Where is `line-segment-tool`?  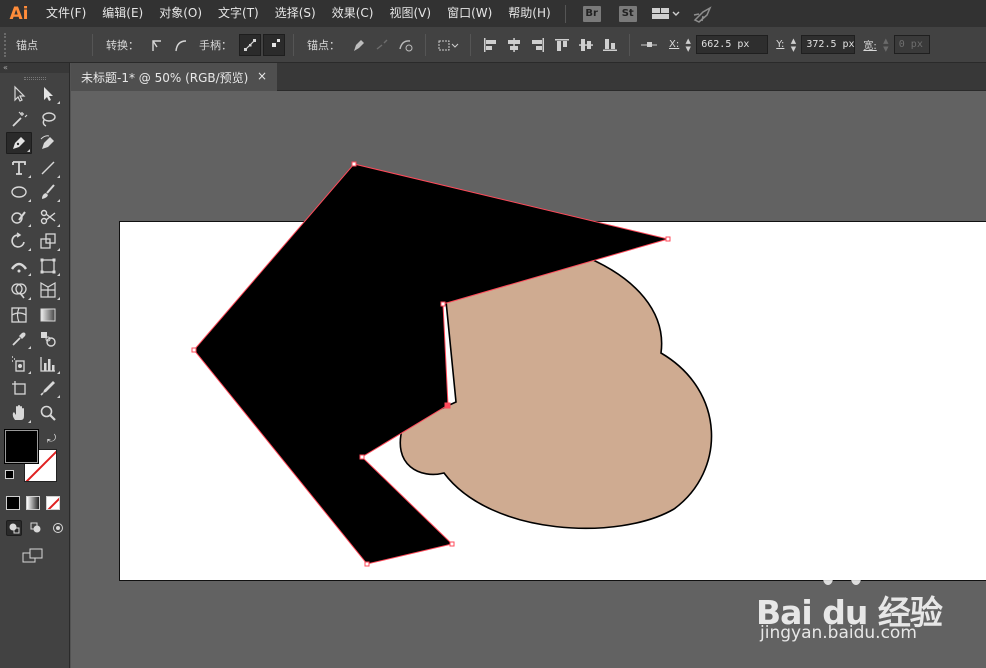 line-segment-tool is located at coordinates (48, 168).